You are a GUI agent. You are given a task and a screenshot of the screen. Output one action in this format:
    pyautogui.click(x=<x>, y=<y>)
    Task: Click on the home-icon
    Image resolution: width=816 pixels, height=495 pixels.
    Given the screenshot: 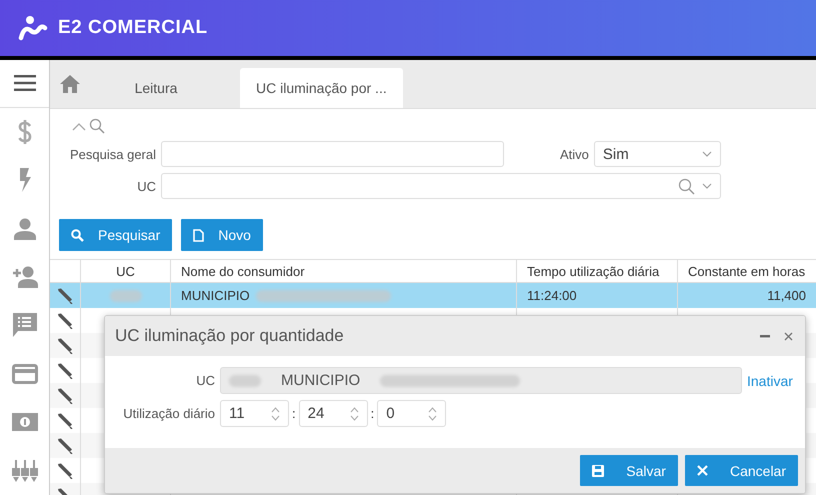 What is the action you would take?
    pyautogui.click(x=70, y=84)
    